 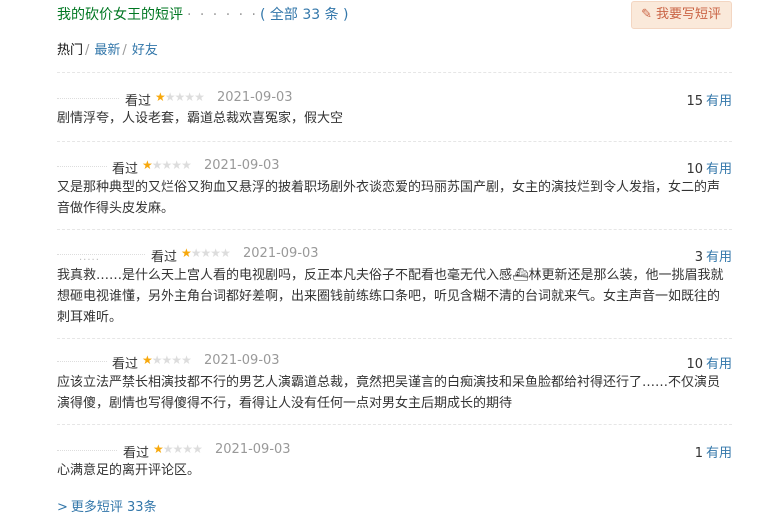 I want to click on filter-hot: 热门, so click(x=70, y=50).